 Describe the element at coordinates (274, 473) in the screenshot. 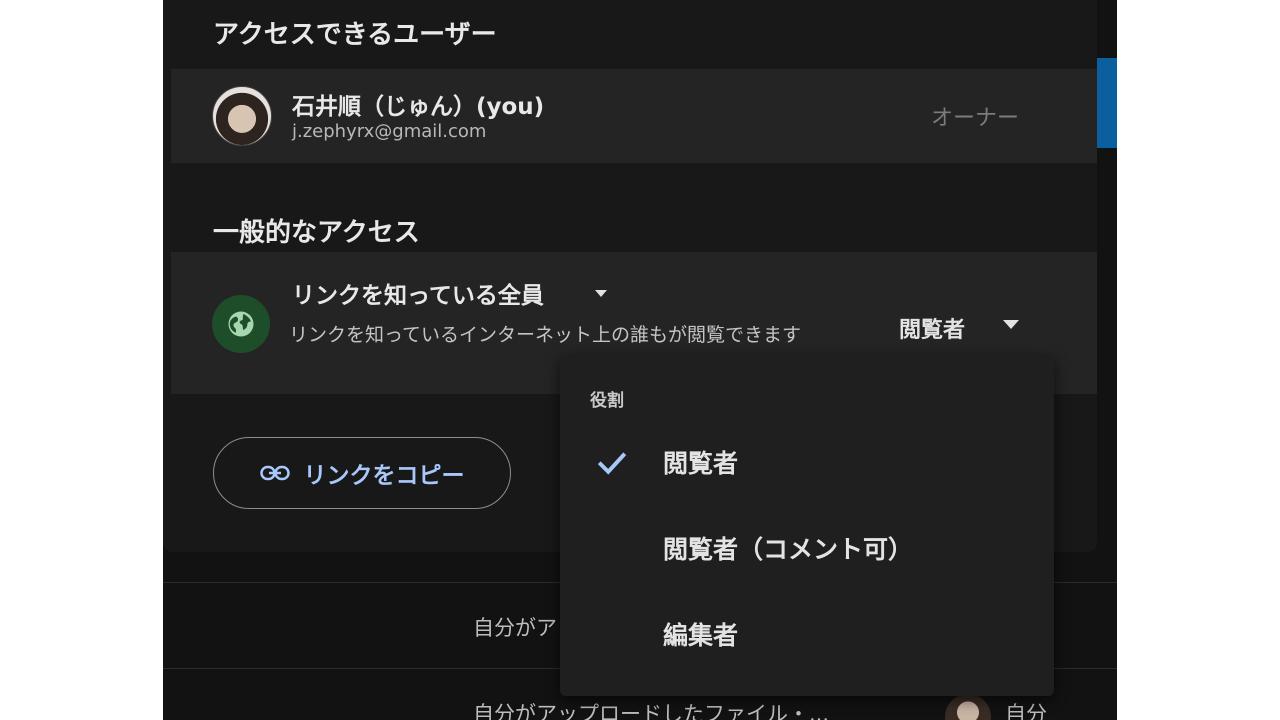

I see `link-icon` at that location.